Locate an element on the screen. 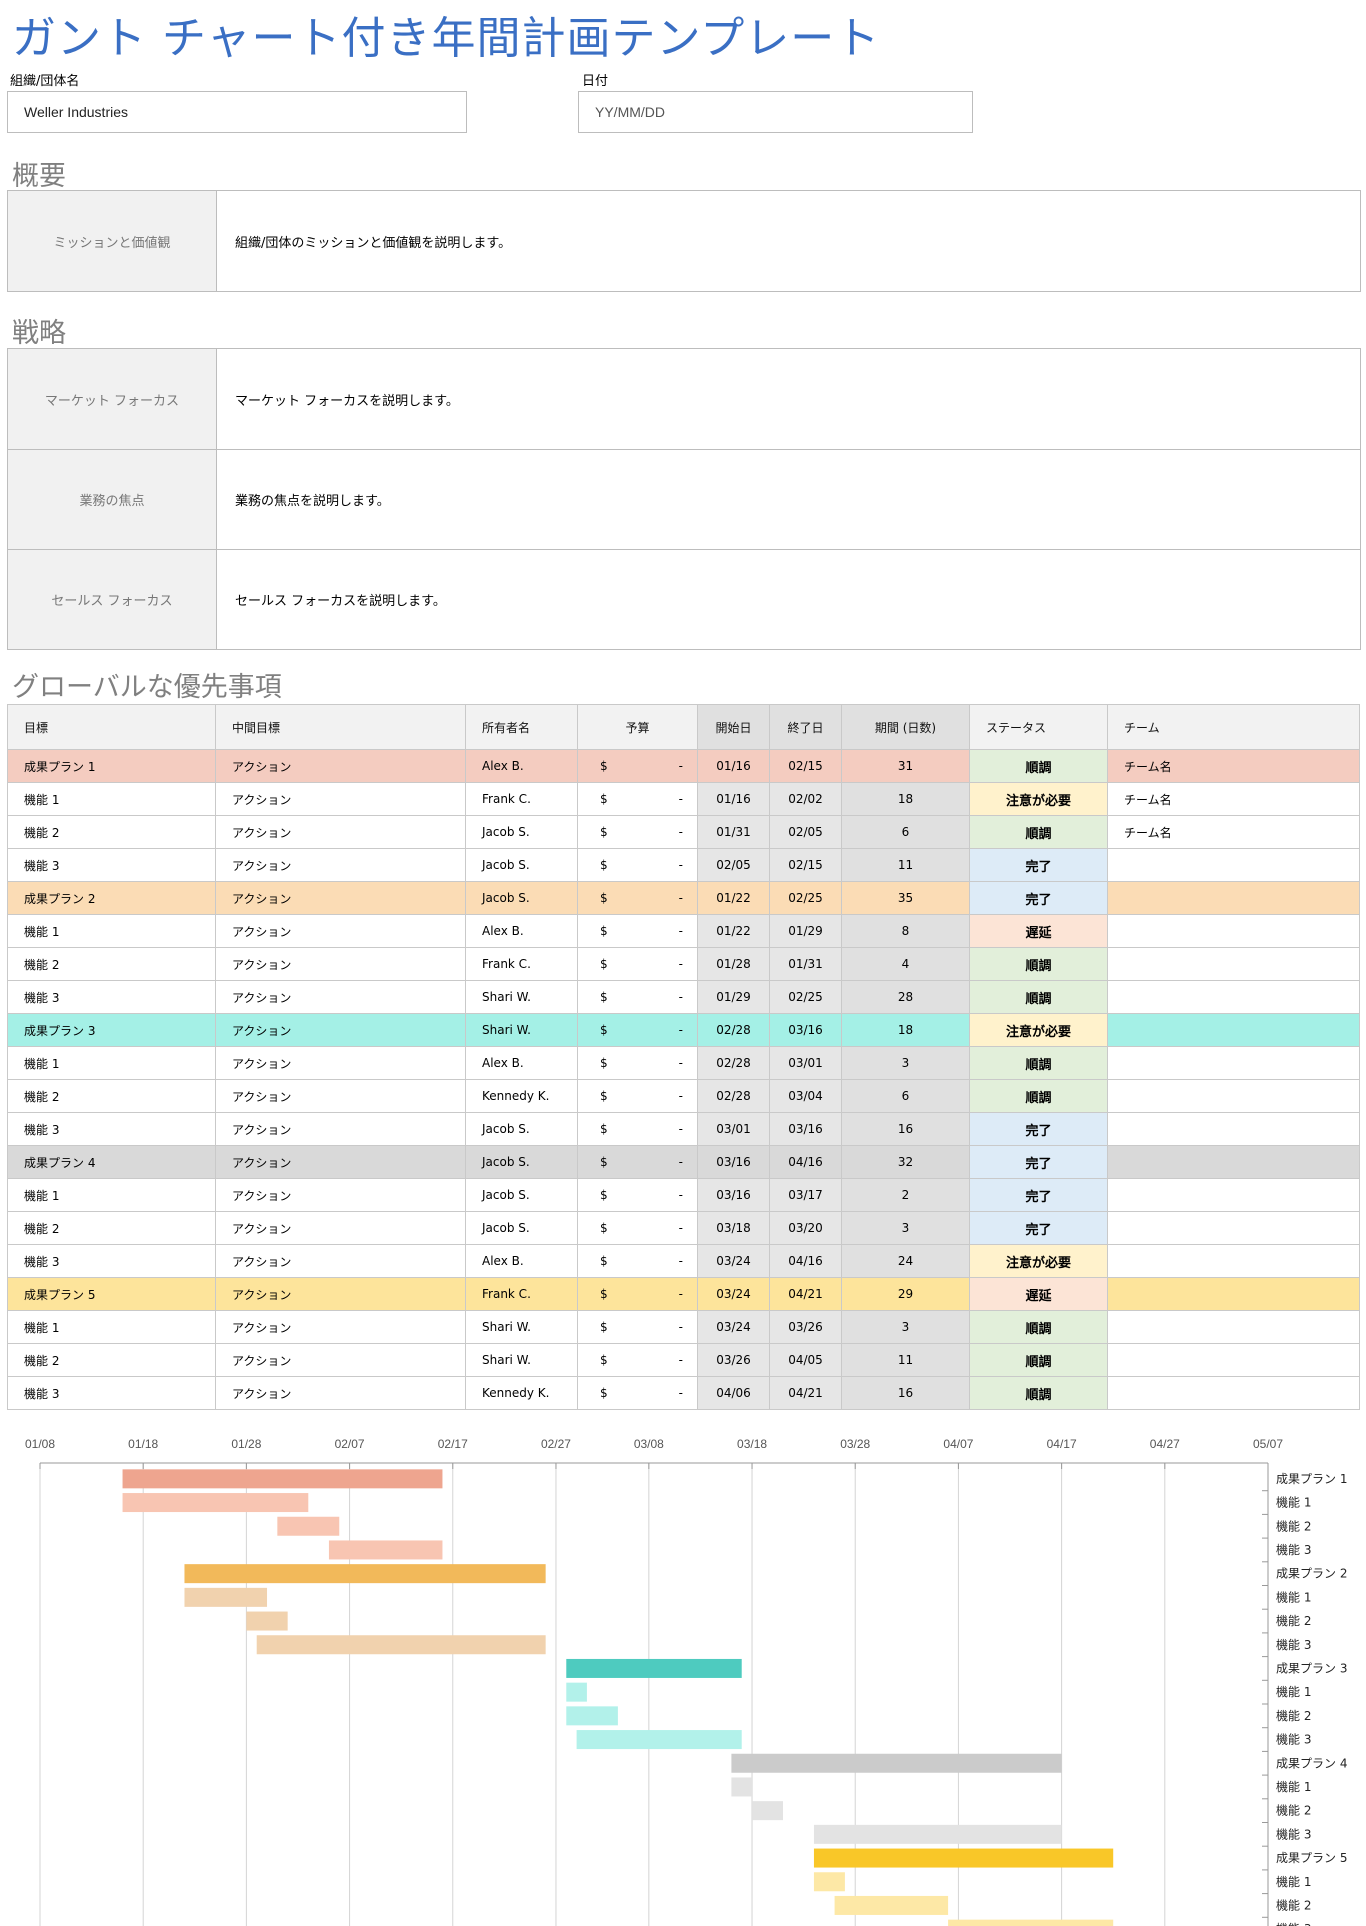 This screenshot has width=1366, height=1926. goal-cell: 成果プラン 4 is located at coordinates (111, 1162).